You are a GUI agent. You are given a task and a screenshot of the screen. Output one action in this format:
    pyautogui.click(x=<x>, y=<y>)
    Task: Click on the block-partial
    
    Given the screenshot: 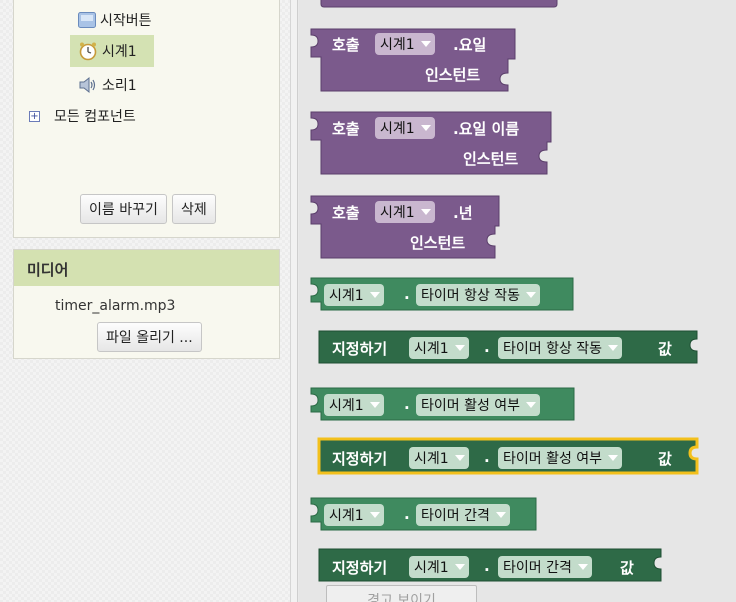 What is the action you would take?
    pyautogui.click(x=440, y=5)
    